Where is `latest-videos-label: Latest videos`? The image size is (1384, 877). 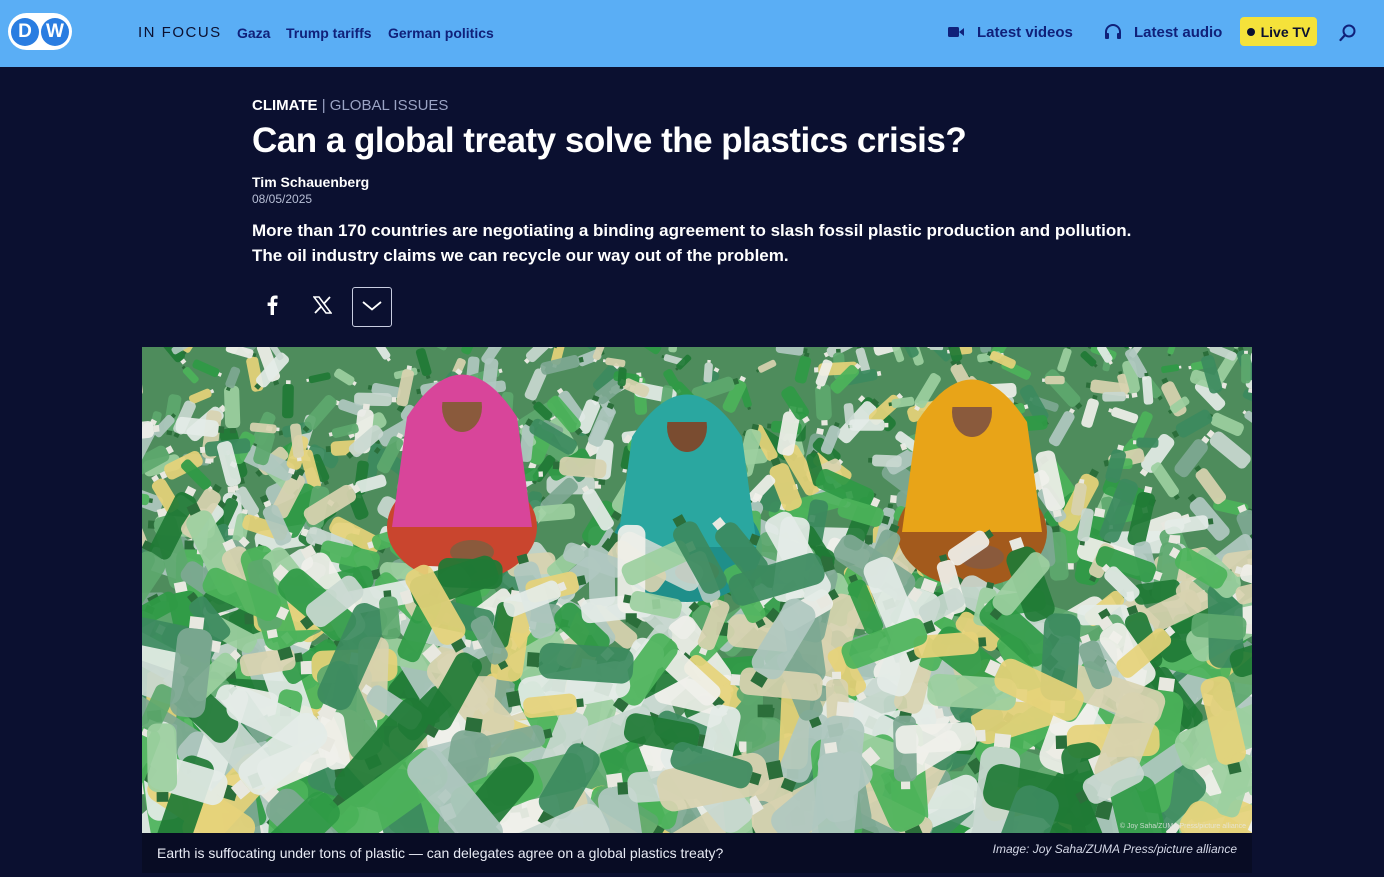
latest-videos-label: Latest videos is located at coordinates (1025, 32).